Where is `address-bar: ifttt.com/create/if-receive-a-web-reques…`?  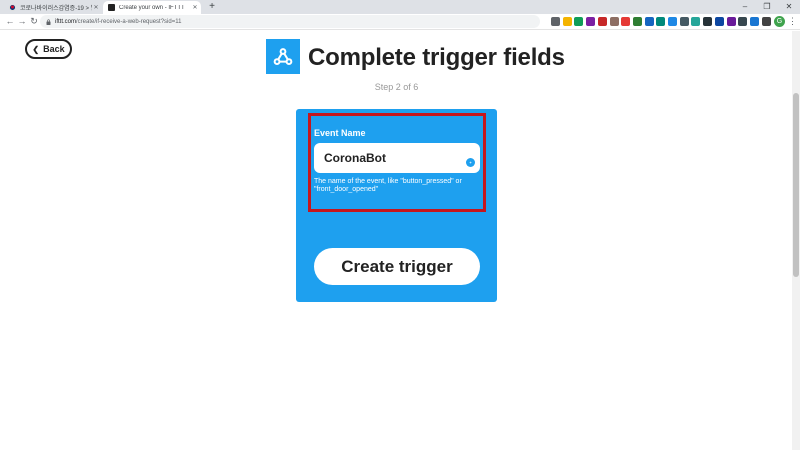
address-bar: ifttt.com/create/if-receive-a-web-reques… is located at coordinates (290, 21).